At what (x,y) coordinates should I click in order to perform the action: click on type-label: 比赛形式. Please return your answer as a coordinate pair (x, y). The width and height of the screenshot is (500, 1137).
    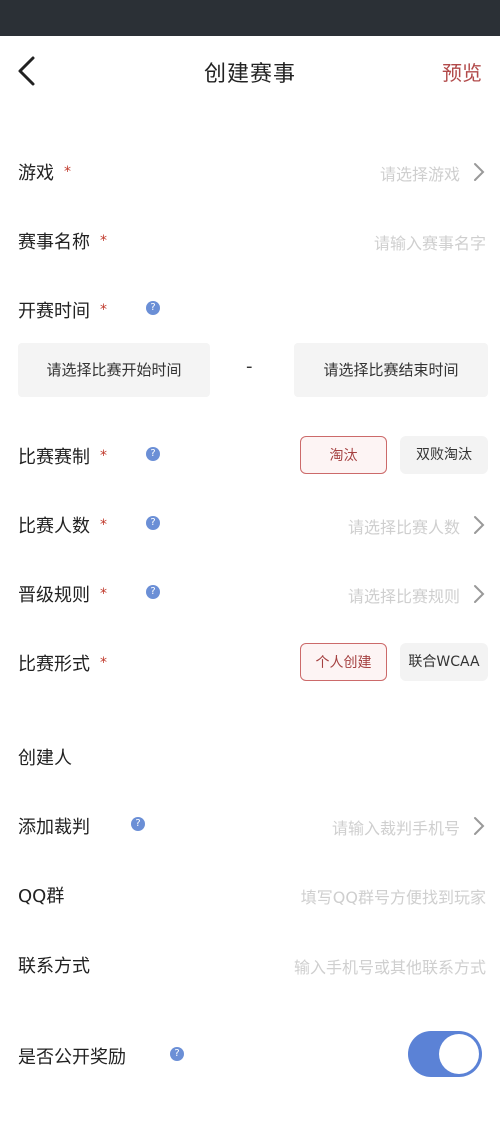
    Looking at the image, I should click on (54, 664).